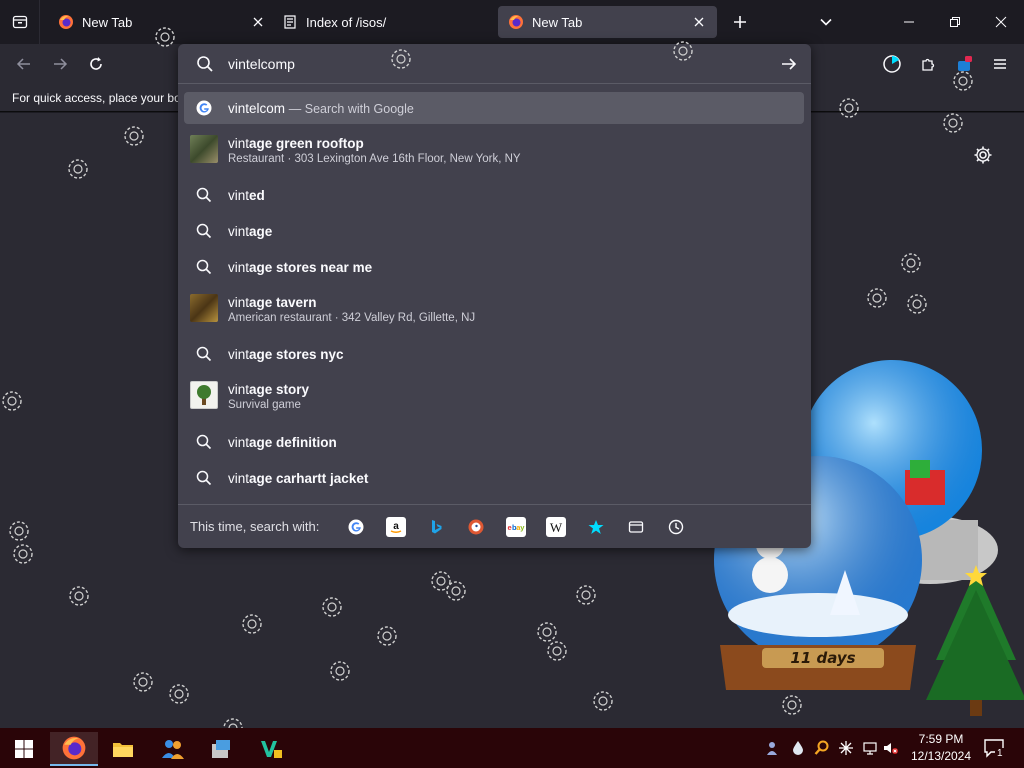  Describe the element at coordinates (798, 748) in the screenshot. I see `dropbox-icon` at that location.